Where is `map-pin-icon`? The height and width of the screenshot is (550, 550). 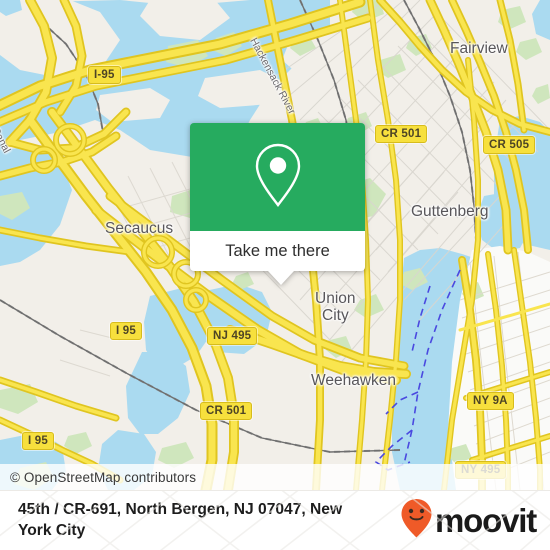 map-pin-icon is located at coordinates (278, 177).